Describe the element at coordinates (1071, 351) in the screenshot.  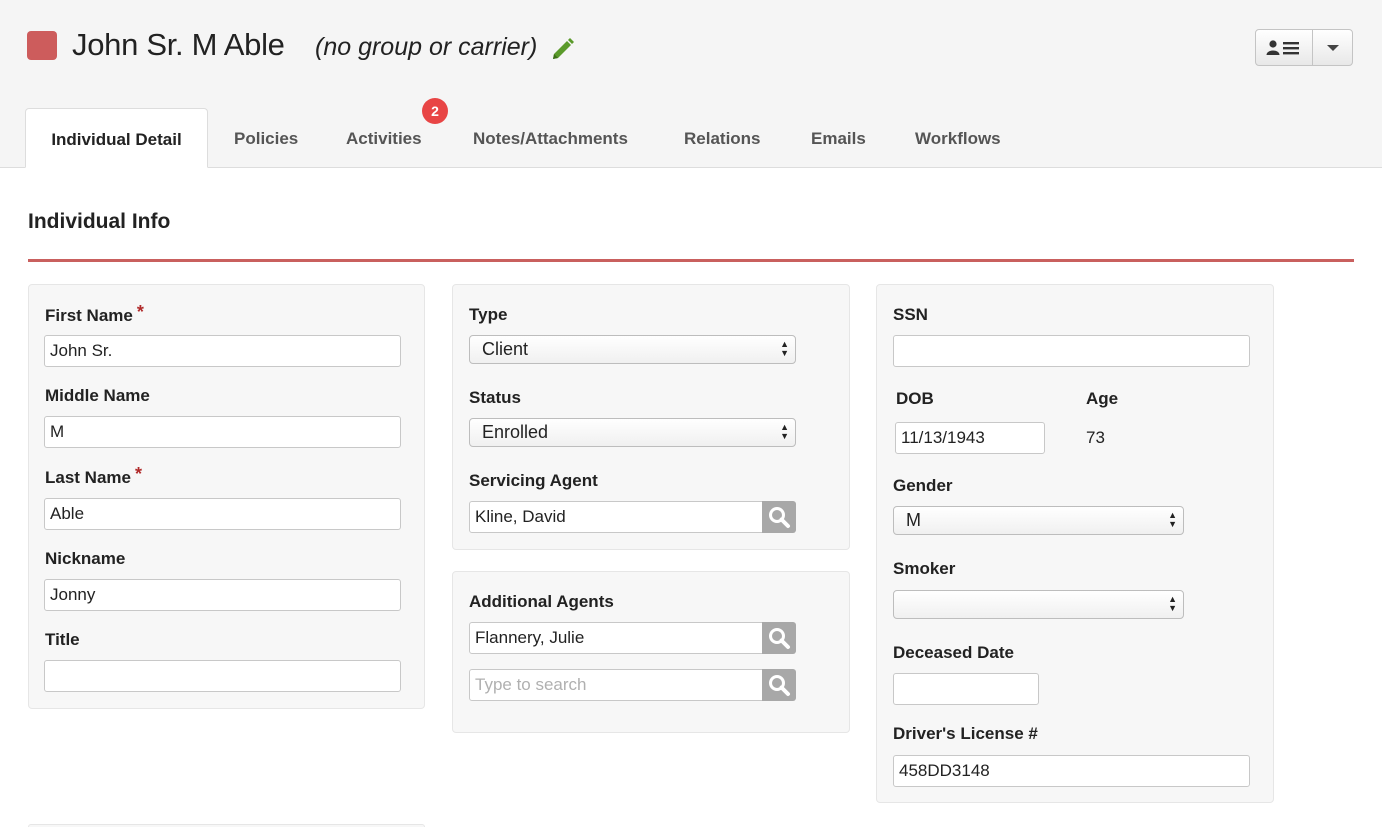
I see `ssn-field` at that location.